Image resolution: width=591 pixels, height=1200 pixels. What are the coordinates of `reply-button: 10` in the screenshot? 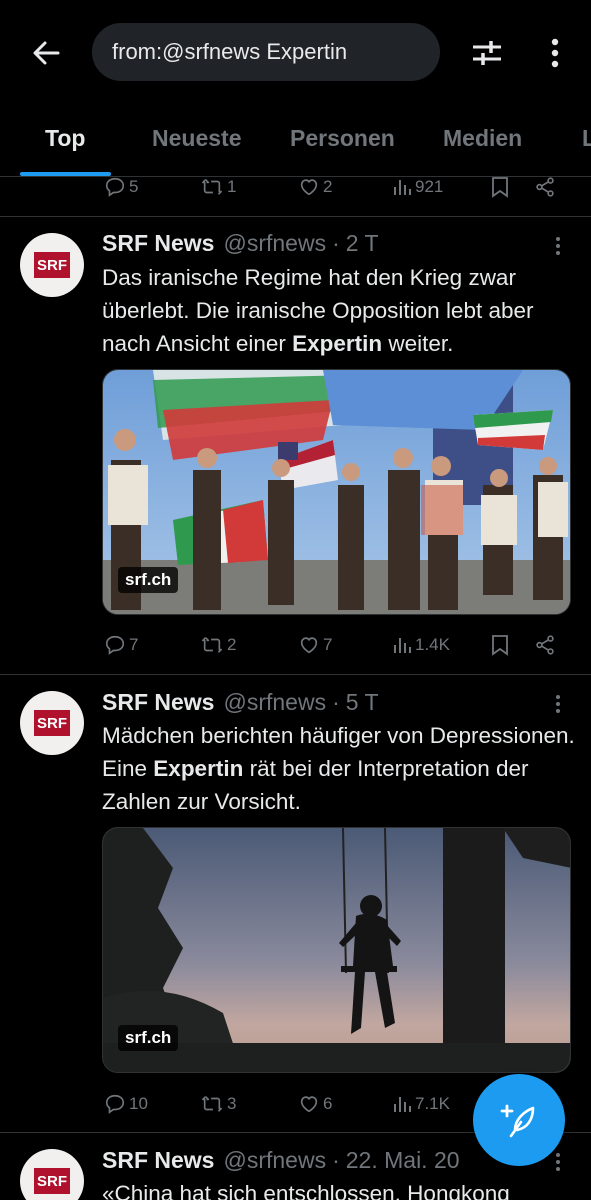 It's located at (126, 1104).